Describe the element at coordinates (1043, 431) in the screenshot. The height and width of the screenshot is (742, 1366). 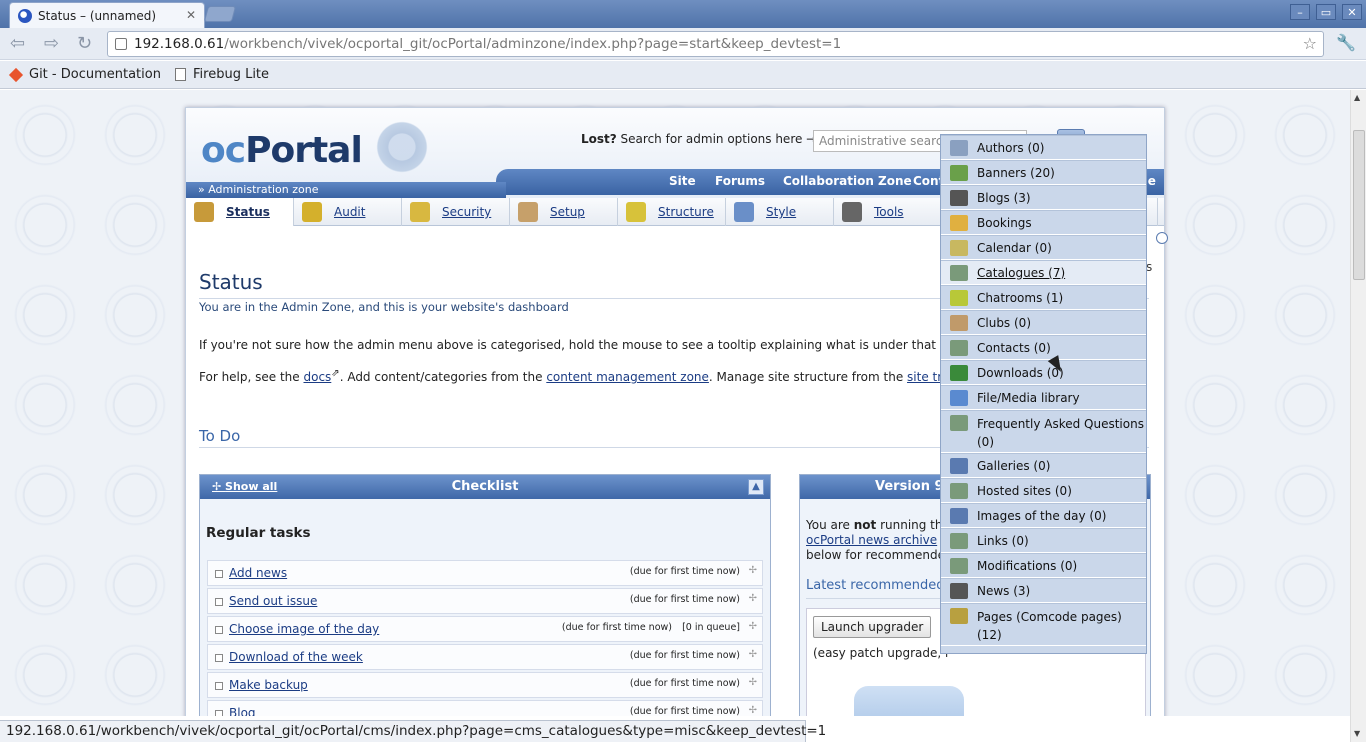
I see `menu-item-faq: Frequently Asked Questions (0)` at that location.